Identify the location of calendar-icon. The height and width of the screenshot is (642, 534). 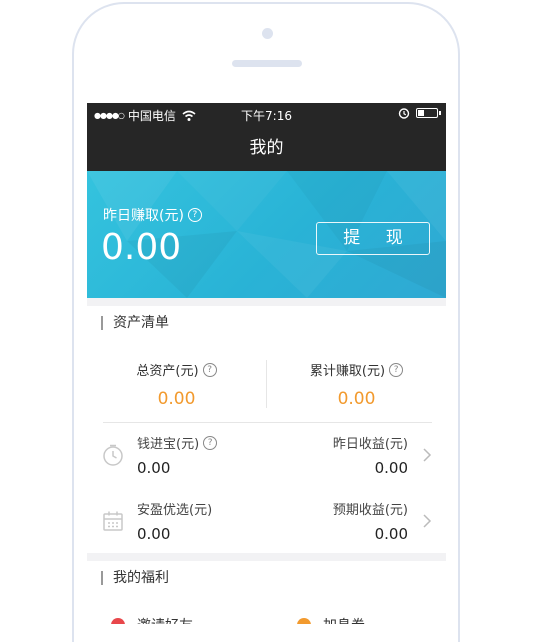
(113, 521).